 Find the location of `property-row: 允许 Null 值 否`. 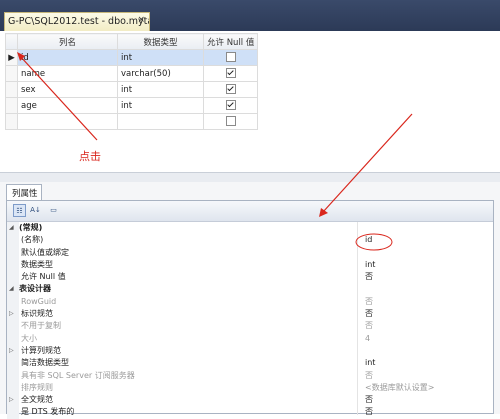

property-row: 允许 Null 值 否 is located at coordinates (250, 277).